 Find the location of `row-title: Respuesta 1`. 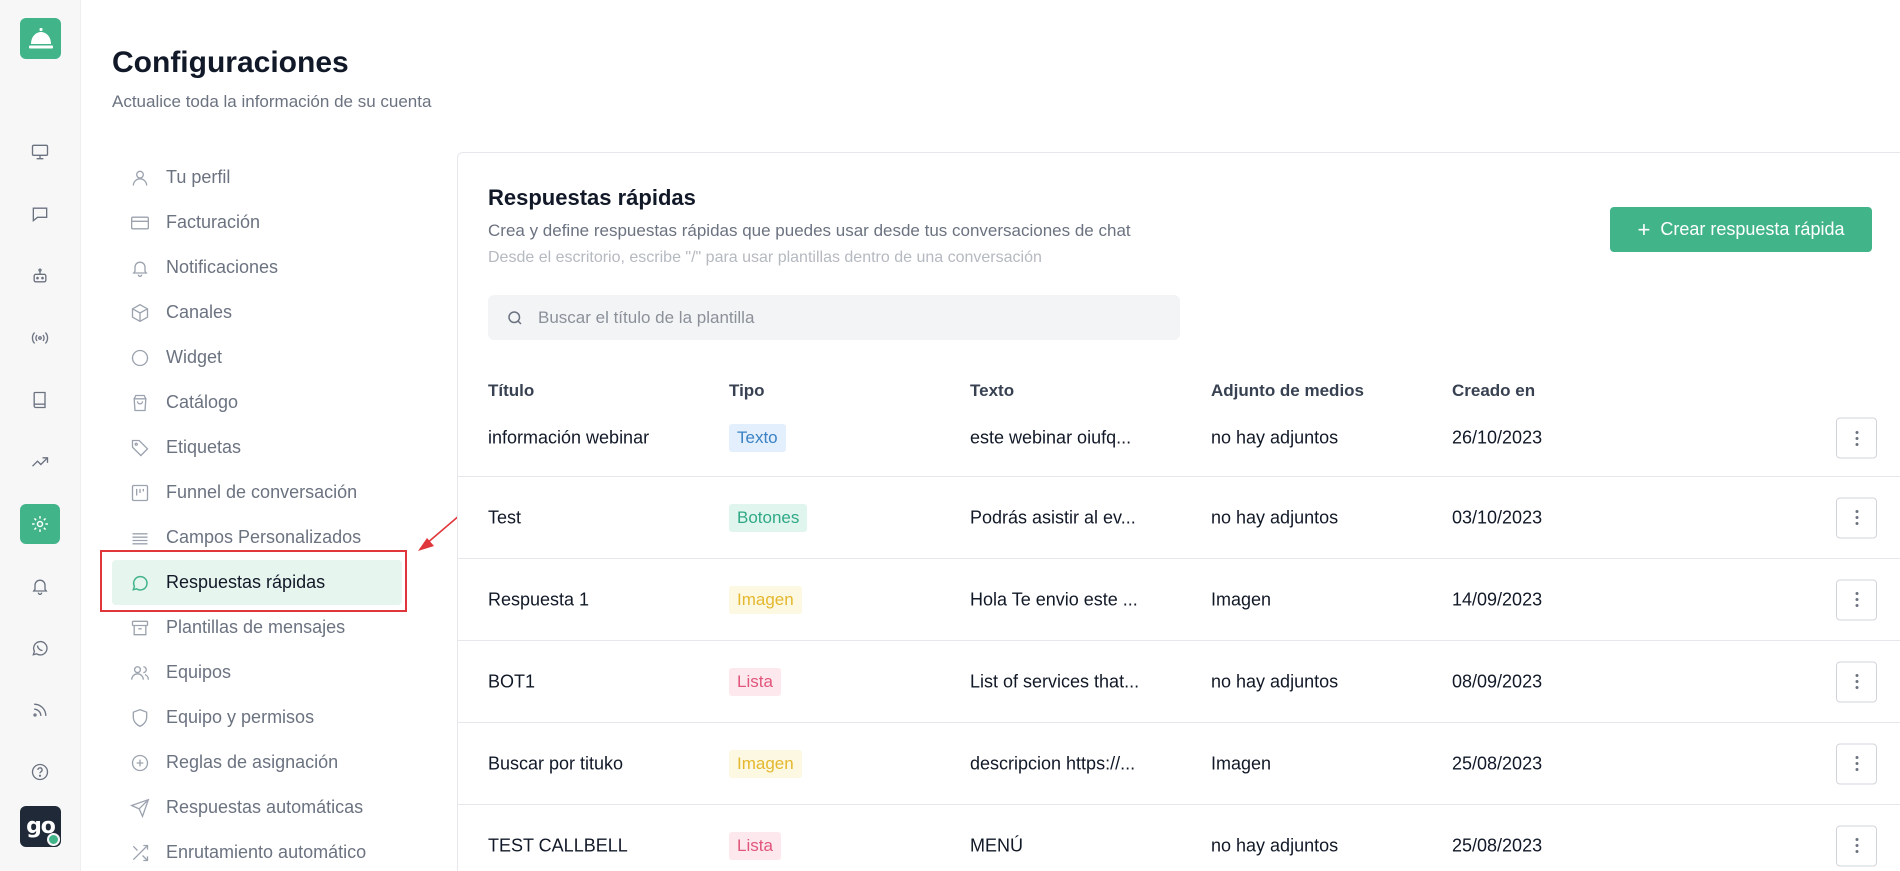

row-title: Respuesta 1 is located at coordinates (539, 599).